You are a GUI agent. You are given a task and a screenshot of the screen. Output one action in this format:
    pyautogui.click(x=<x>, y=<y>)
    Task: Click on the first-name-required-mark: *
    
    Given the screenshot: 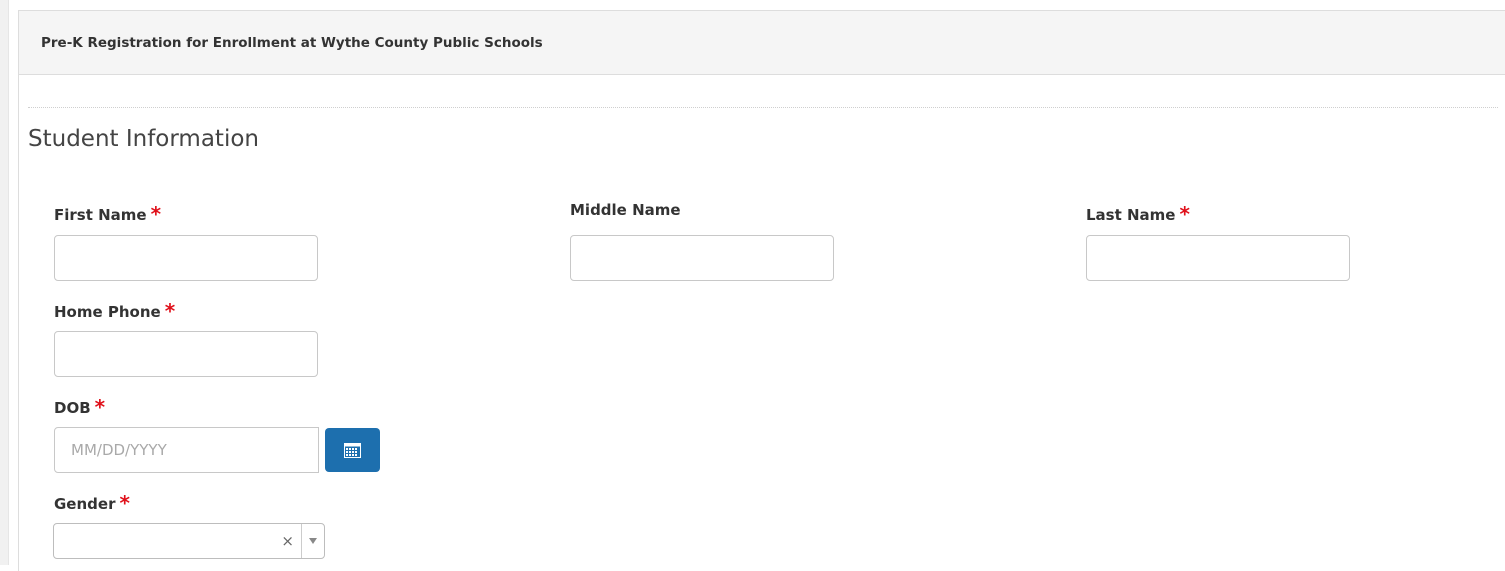 What is the action you would take?
    pyautogui.click(x=156, y=214)
    